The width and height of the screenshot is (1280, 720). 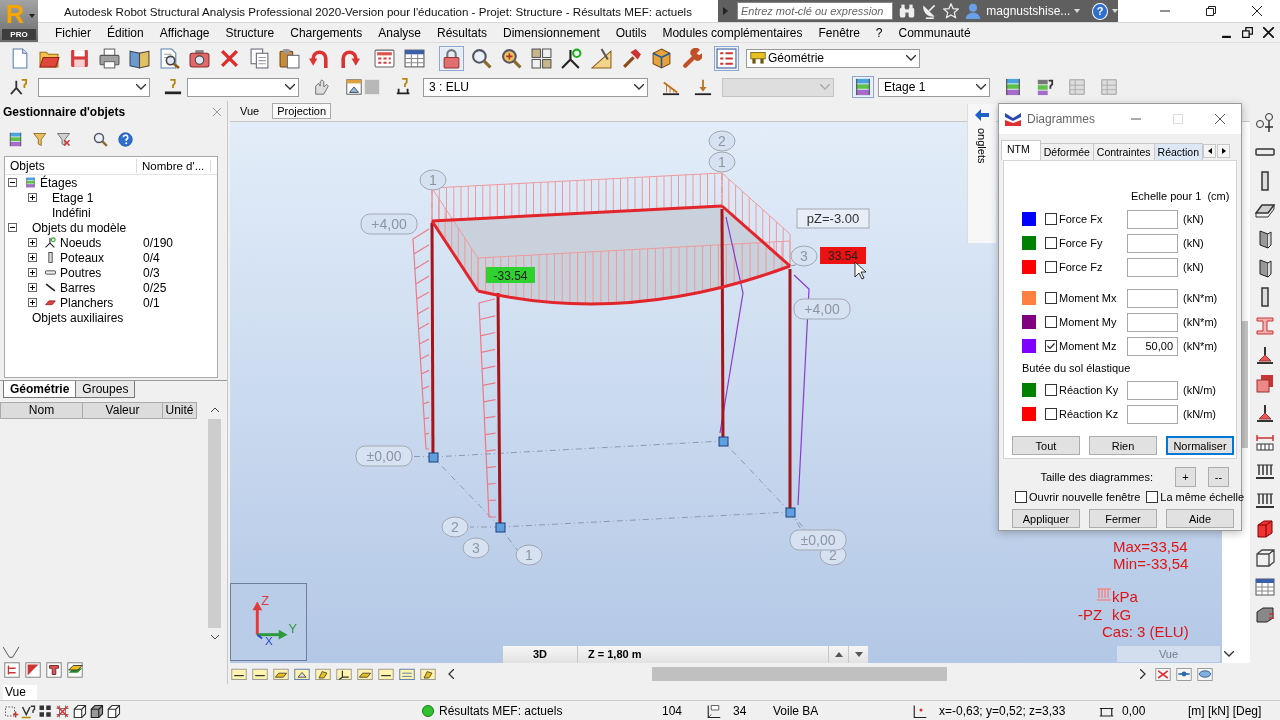 I want to click on dialog-button: Rien, so click(x=1123, y=445).